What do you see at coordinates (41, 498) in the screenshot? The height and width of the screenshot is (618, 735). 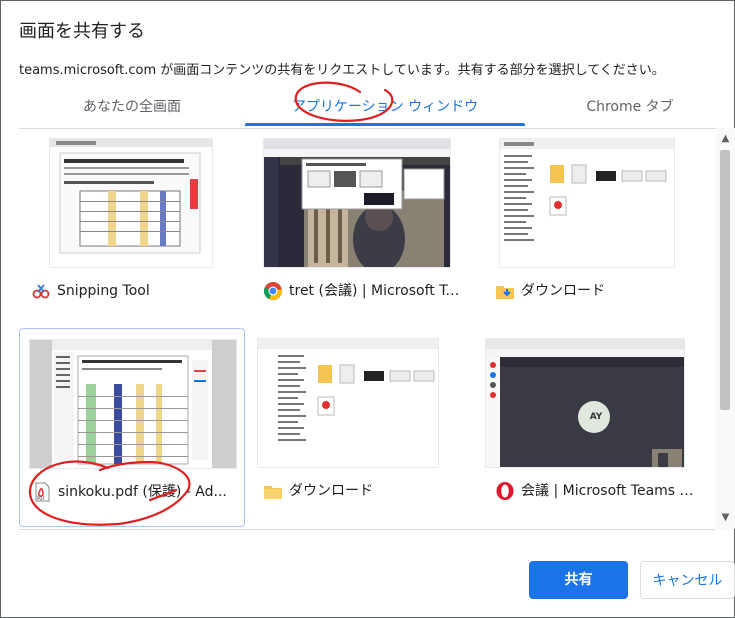 I see `svg-text: PDF` at bounding box center [41, 498].